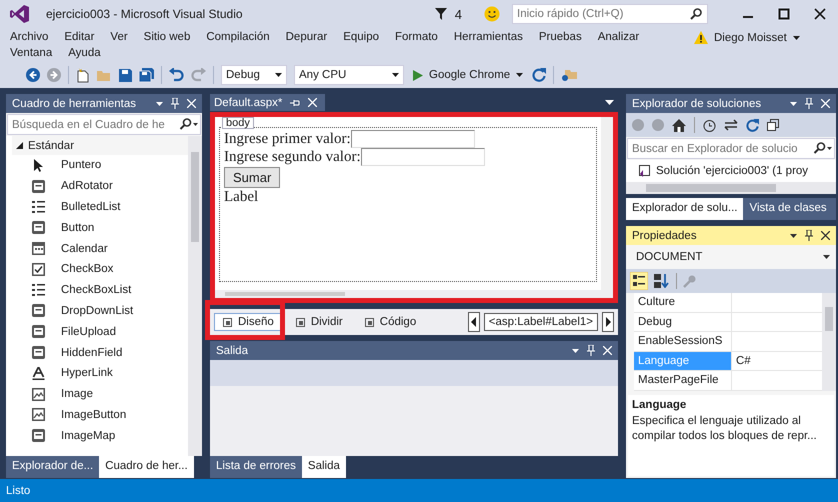 The height and width of the screenshot is (502, 838). Describe the element at coordinates (468, 75) in the screenshot. I see `run-button: Google Chrome` at that location.